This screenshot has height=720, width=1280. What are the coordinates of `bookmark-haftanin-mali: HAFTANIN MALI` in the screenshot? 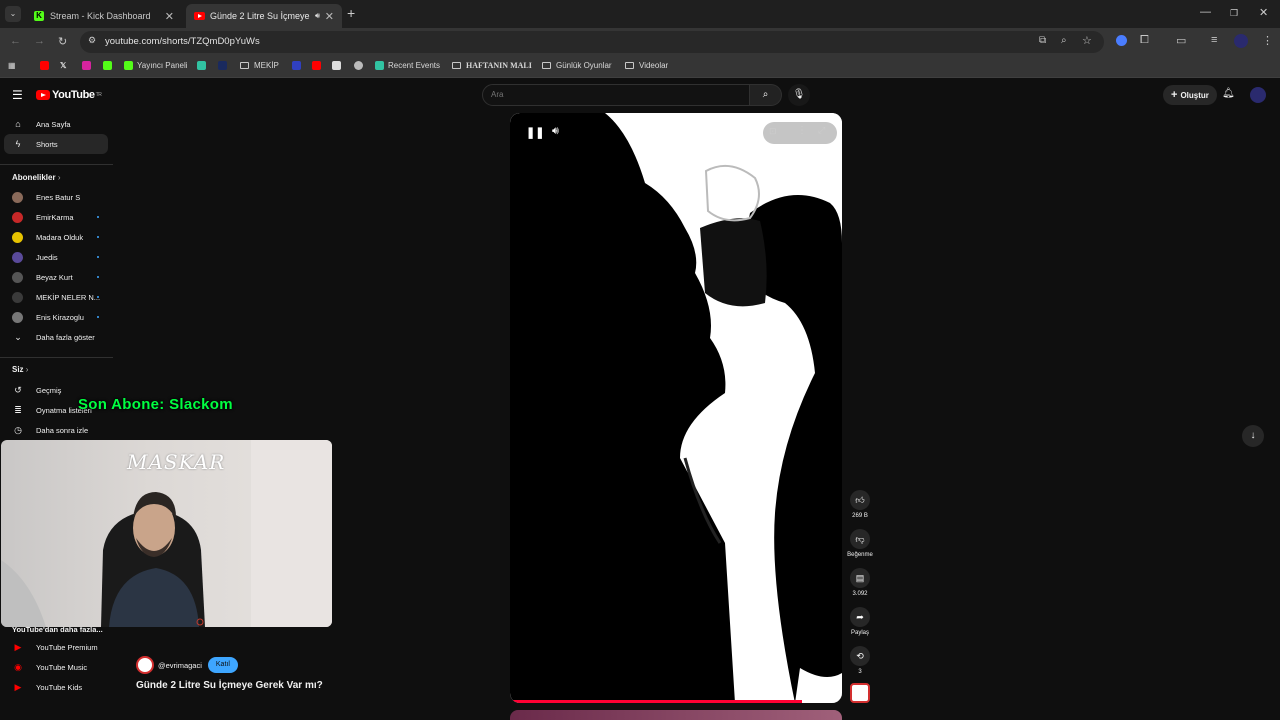 It's located at (492, 65).